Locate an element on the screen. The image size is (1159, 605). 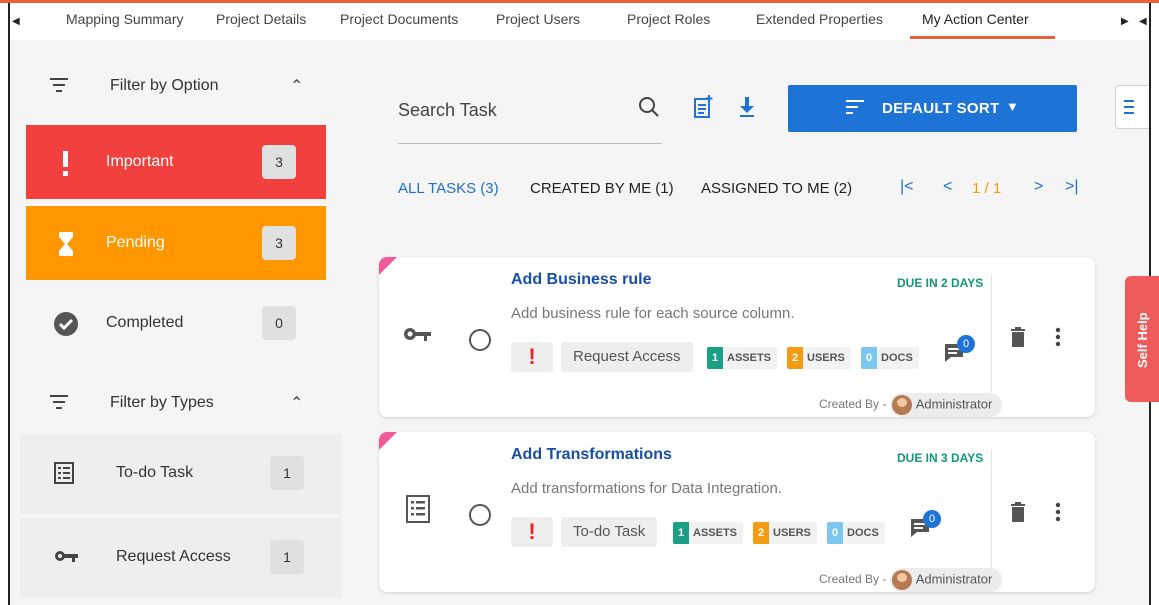
next-page-icon: > is located at coordinates (1038, 187).